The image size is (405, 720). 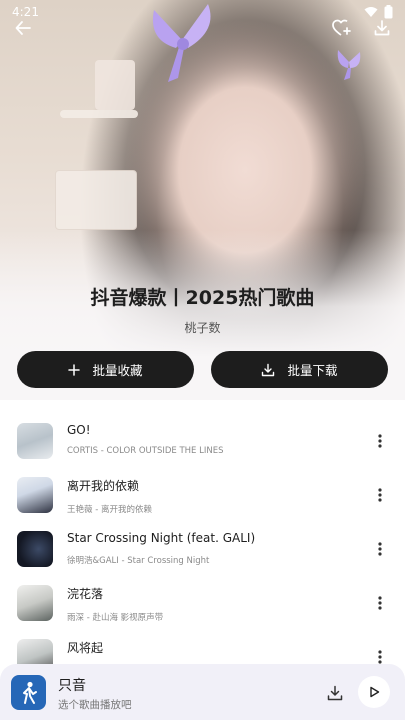 I want to click on player-download-button, so click(x=335, y=693).